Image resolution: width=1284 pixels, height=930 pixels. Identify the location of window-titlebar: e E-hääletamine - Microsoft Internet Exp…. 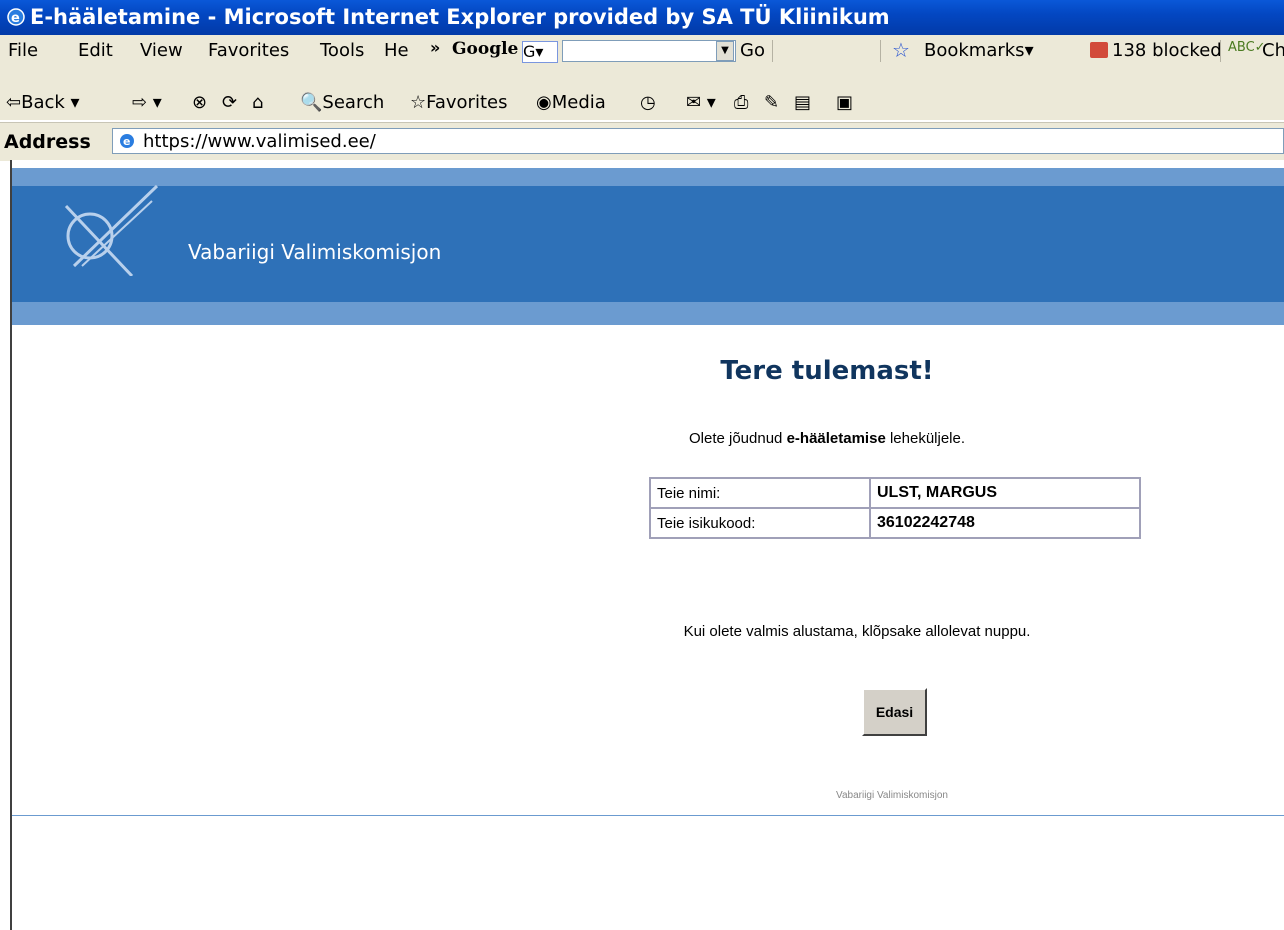
(642, 17).